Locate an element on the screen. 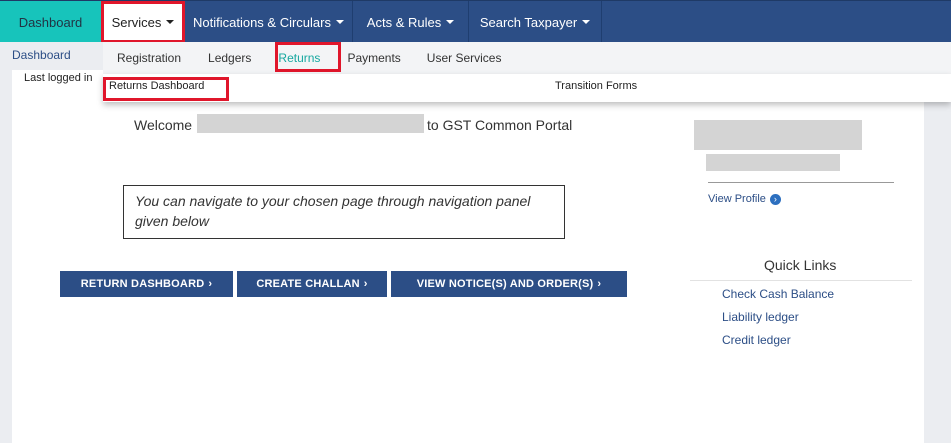 Image resolution: width=951 pixels, height=443 pixels. nav-search-label: Search Taxpayer is located at coordinates (528, 22).